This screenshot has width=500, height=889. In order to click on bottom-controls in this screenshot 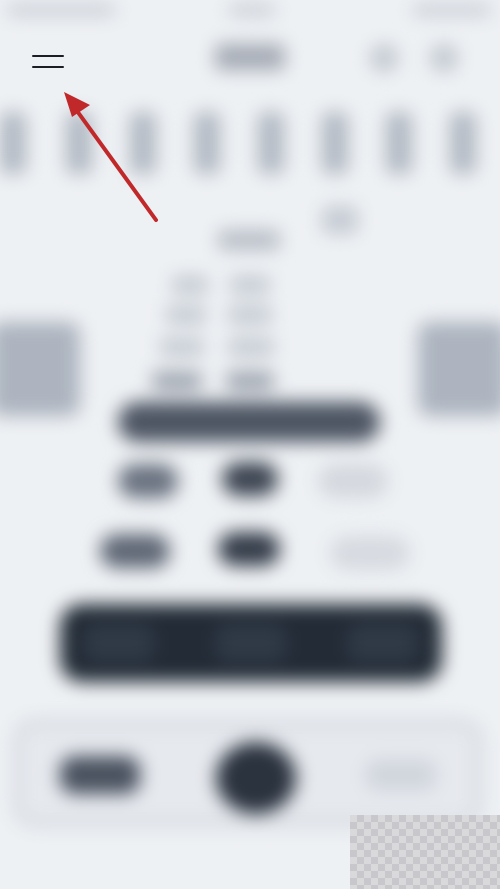, I will do `click(248, 773)`.